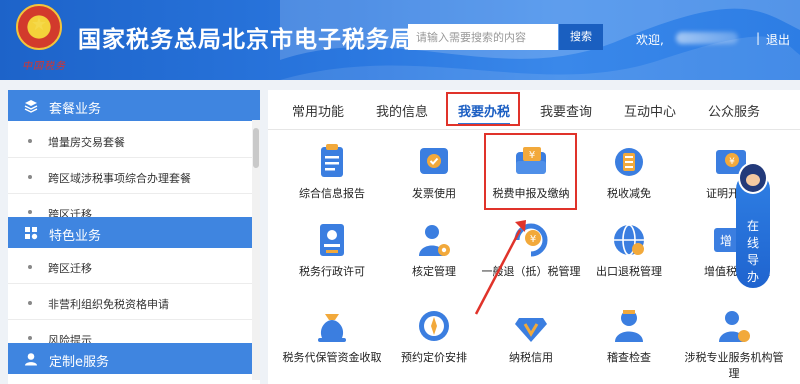 The height and width of the screenshot is (384, 800). Describe the element at coordinates (650, 110) in the screenshot. I see `tab-interaction: 互动中心` at that location.